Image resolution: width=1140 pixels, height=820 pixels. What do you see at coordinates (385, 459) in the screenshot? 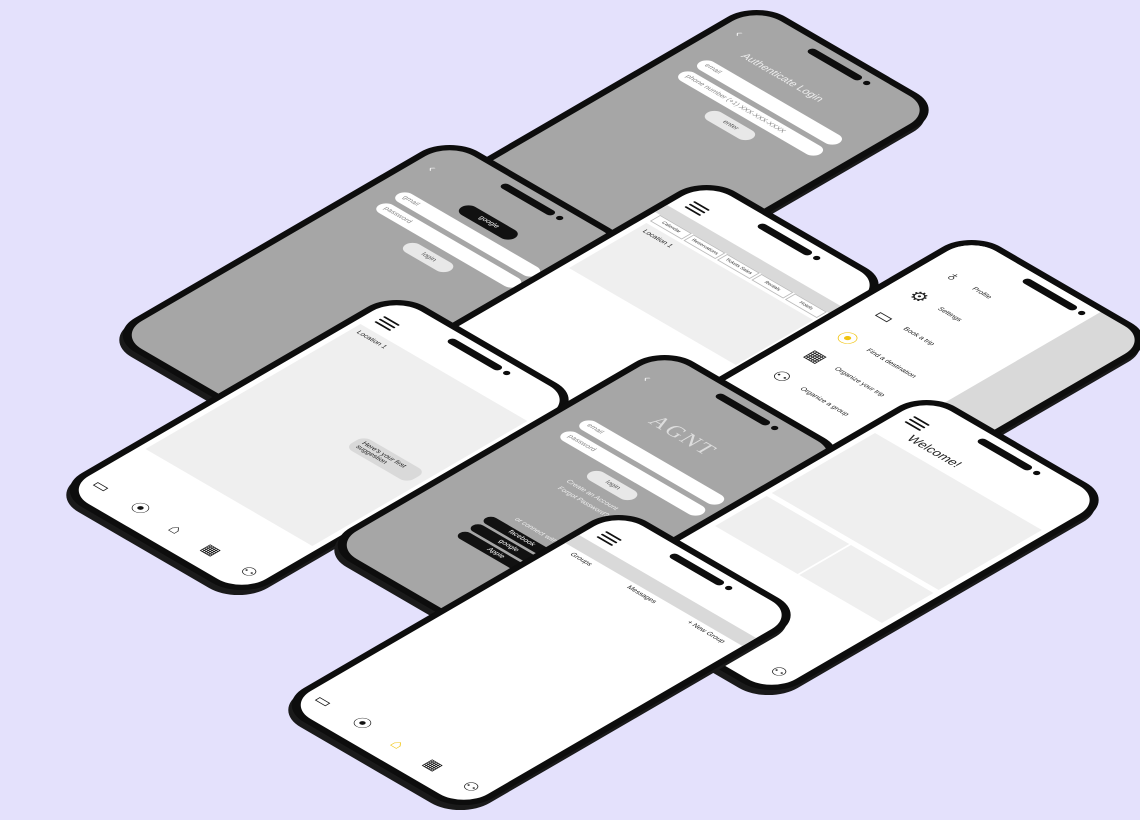
I see `suggestion-bubble: Here's your first suggestion` at bounding box center [385, 459].